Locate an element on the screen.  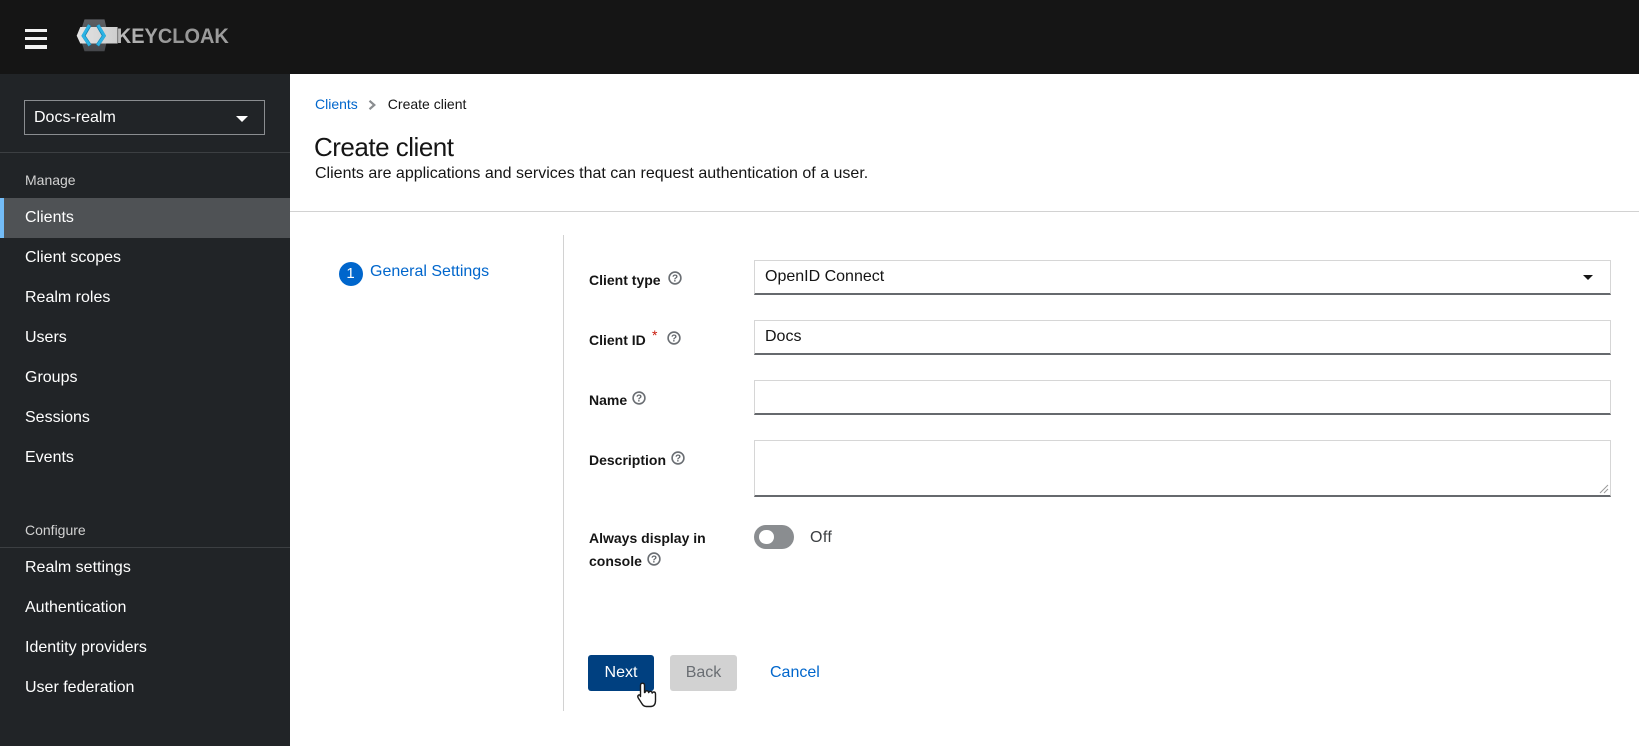
svg-text: KEYCLOAK is located at coordinates (173, 36).